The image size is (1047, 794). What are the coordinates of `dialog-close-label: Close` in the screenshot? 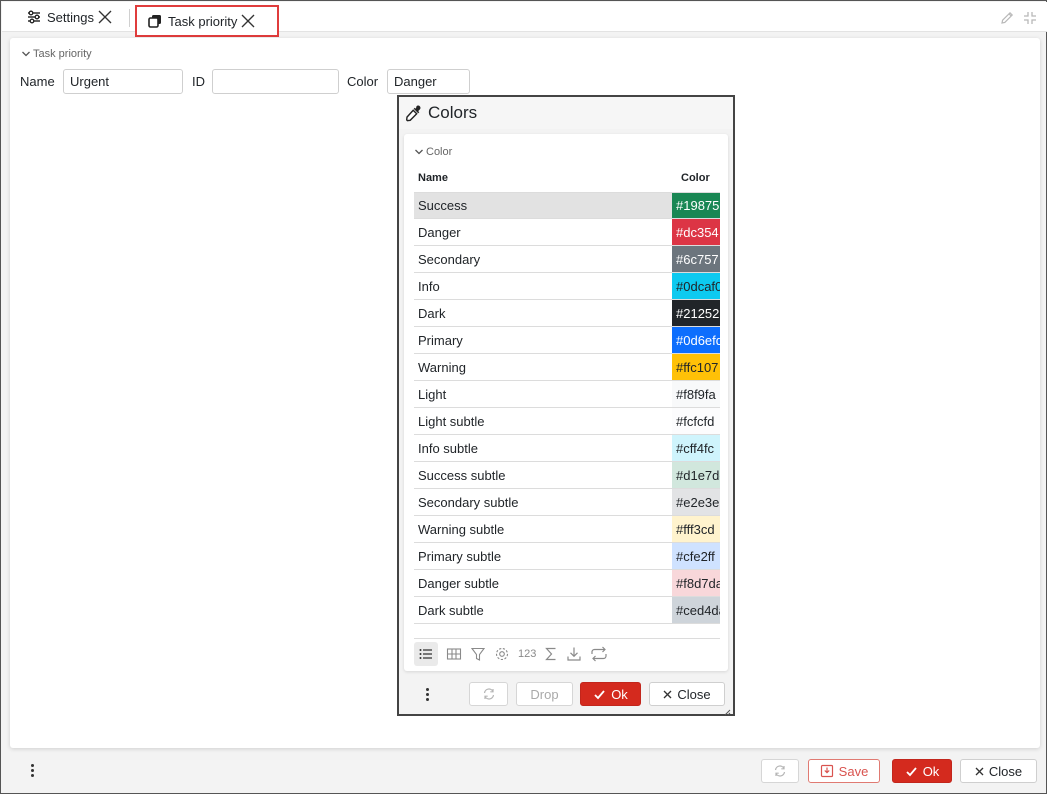 It's located at (694, 694).